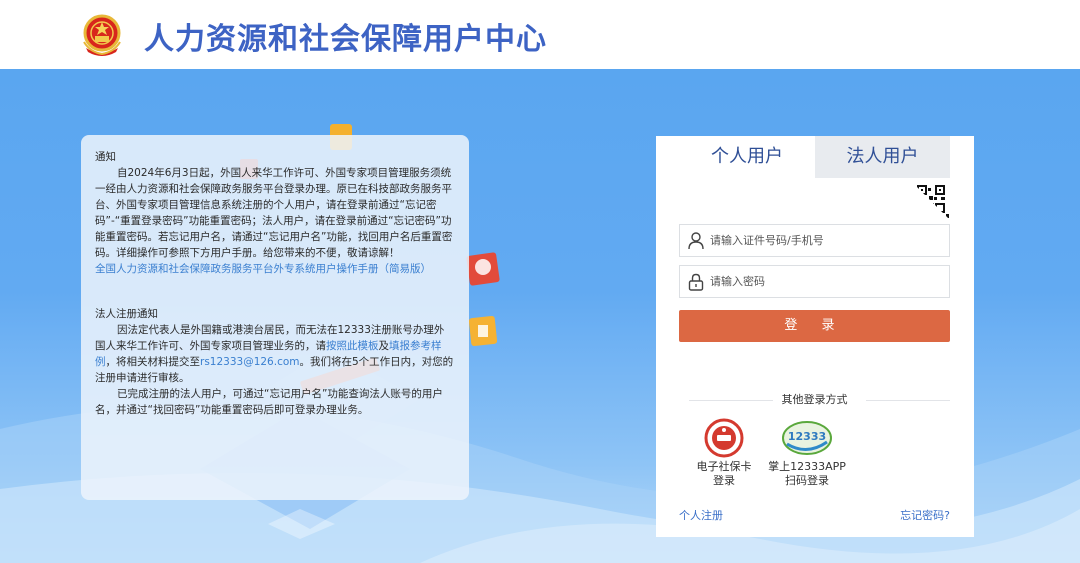 Image resolution: width=1080 pixels, height=563 pixels. I want to click on app-label-2: 扫码登录, so click(807, 480).